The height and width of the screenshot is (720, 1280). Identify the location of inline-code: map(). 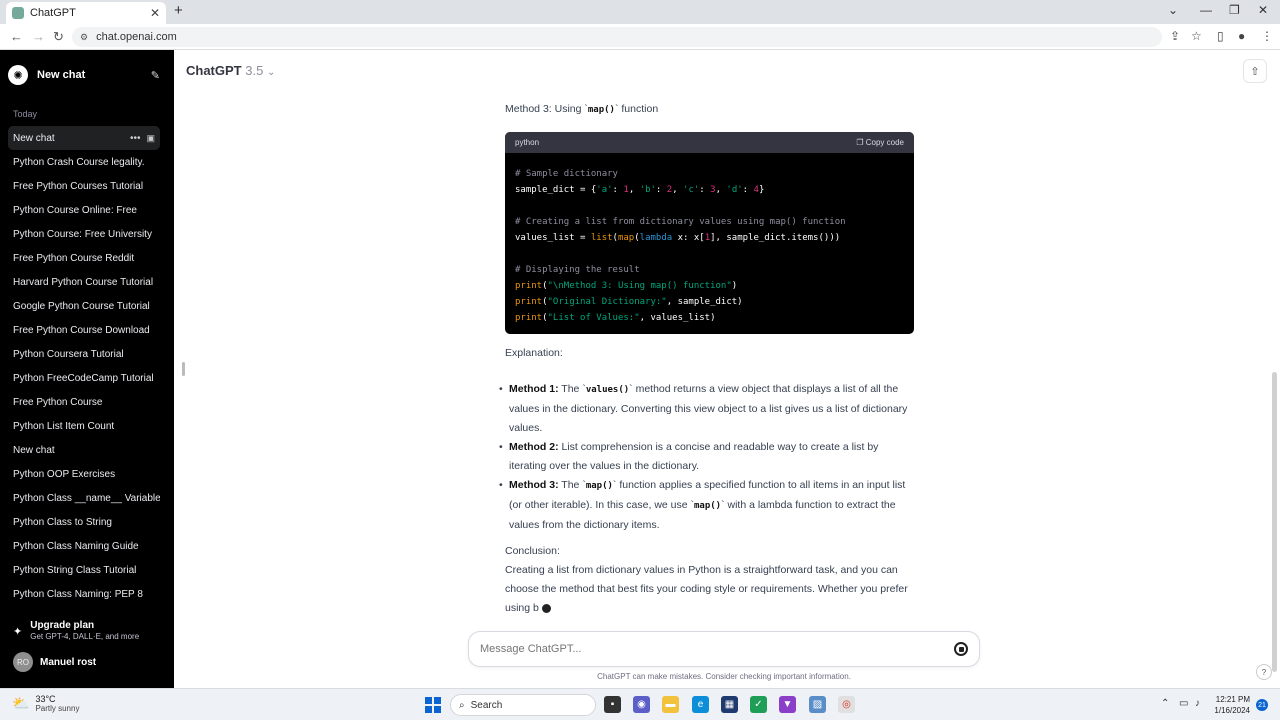
(599, 486).